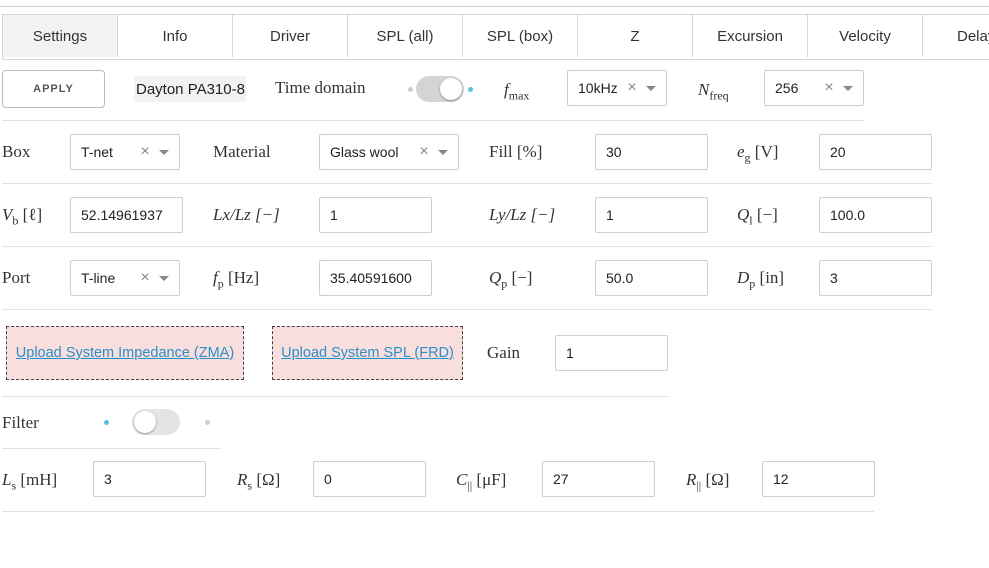 This screenshot has height=568, width=989. Describe the element at coordinates (651, 278) in the screenshot. I see `qp-input: 50.0` at that location.